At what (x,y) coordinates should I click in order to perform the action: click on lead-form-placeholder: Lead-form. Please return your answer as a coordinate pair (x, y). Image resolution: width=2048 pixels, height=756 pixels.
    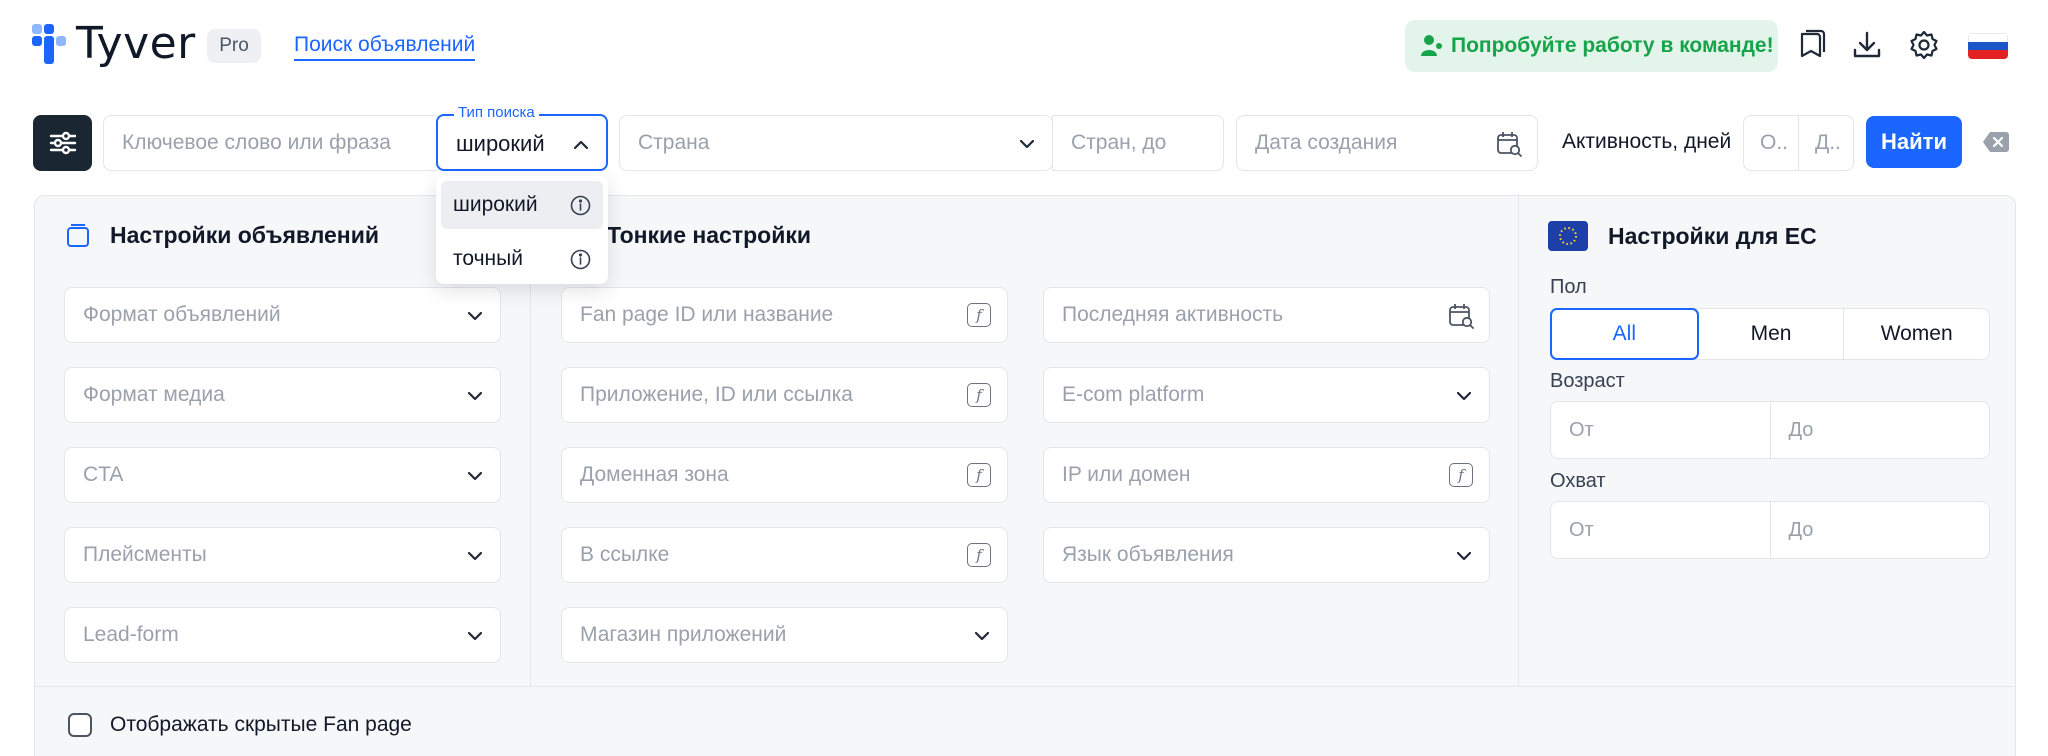
    Looking at the image, I should click on (131, 634).